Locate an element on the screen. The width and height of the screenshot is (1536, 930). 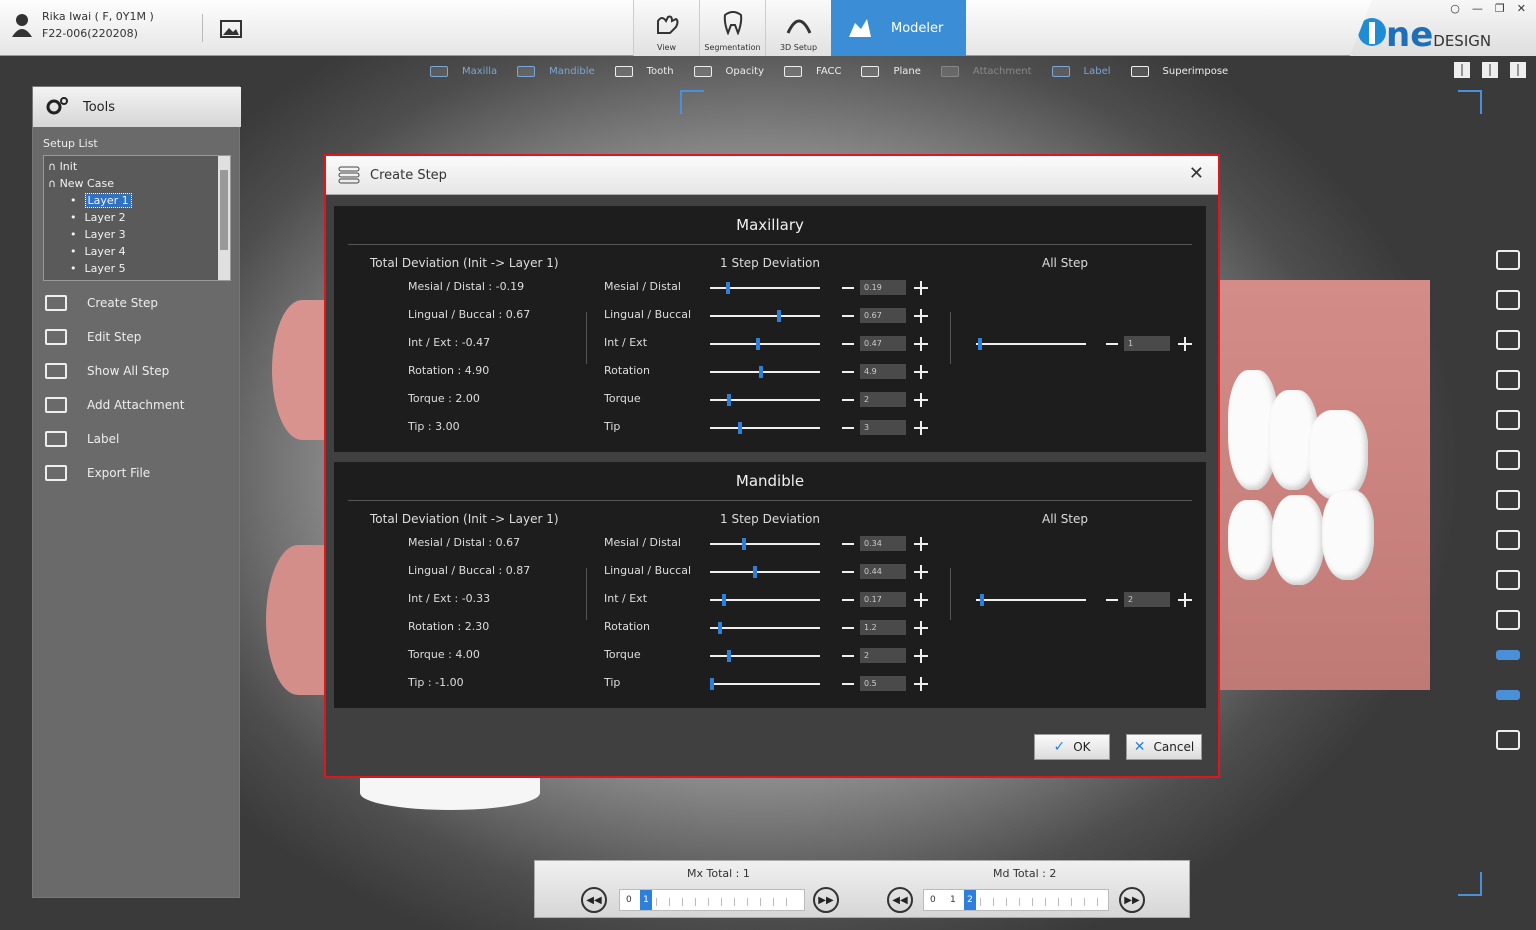
grid-icon is located at coordinates (1508, 340).